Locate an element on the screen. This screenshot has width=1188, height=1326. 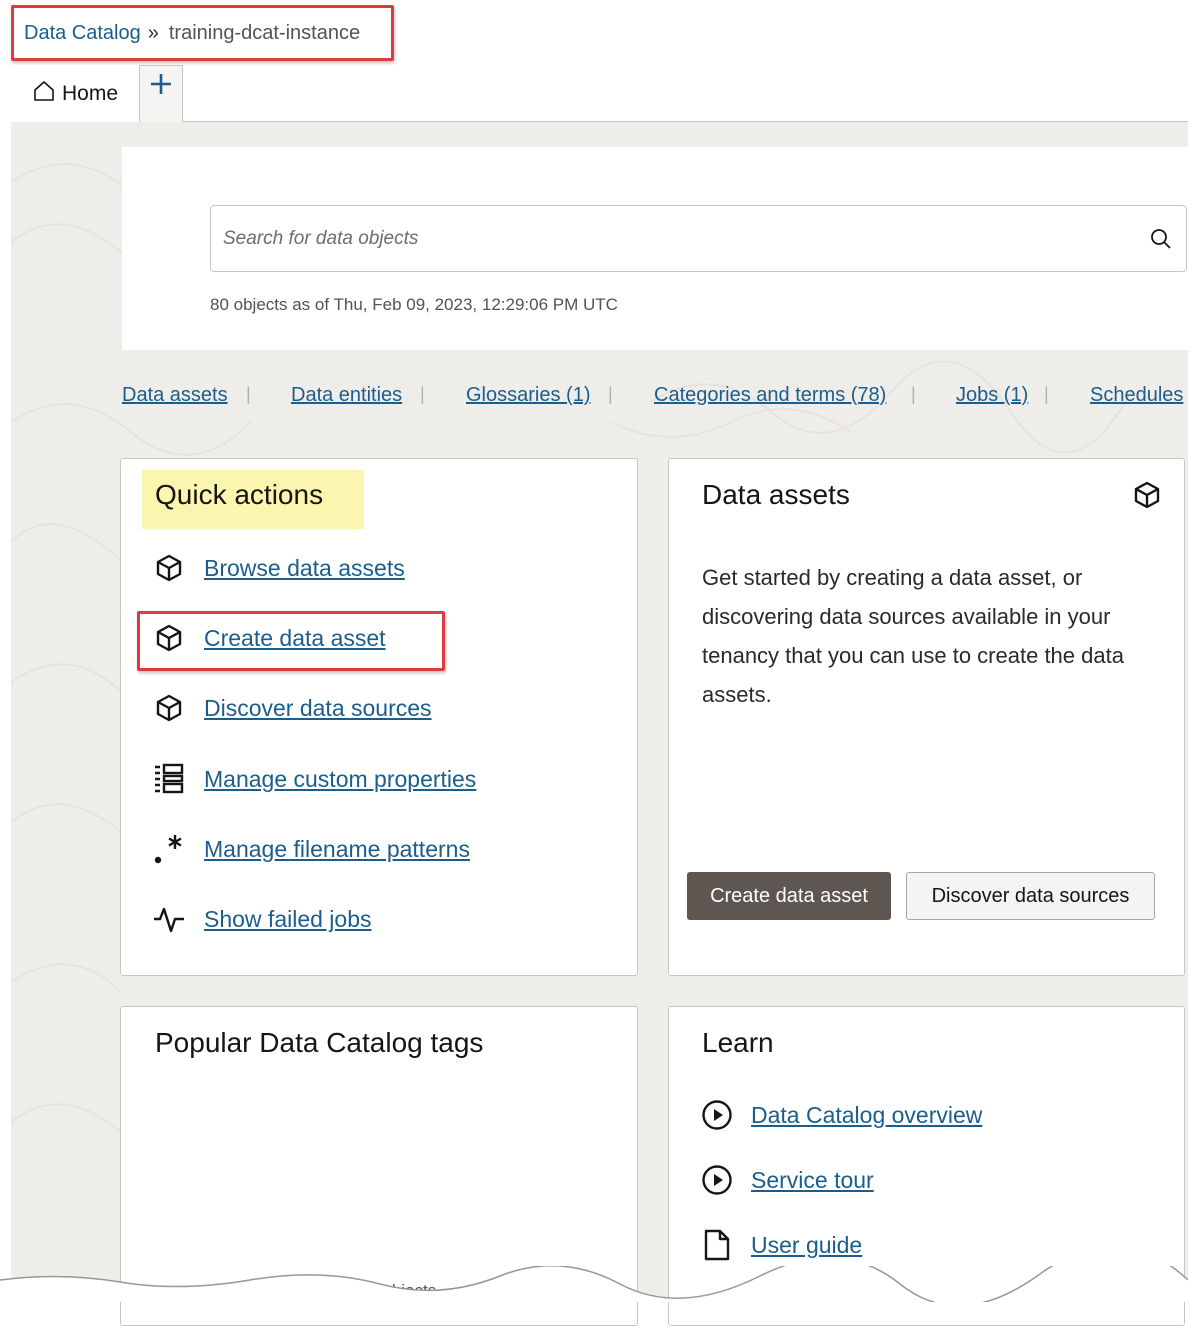
list-icon is located at coordinates (169, 779).